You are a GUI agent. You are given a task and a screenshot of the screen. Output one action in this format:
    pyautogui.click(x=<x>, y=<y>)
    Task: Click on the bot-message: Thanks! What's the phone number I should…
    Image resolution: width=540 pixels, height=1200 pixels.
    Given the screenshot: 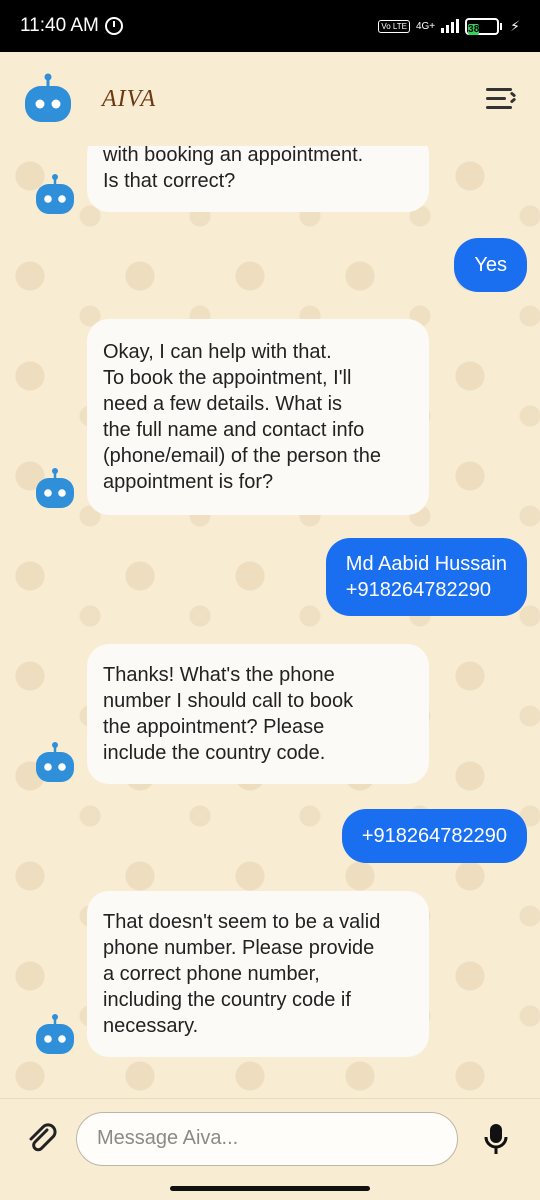 What is the action you would take?
    pyautogui.click(x=258, y=714)
    